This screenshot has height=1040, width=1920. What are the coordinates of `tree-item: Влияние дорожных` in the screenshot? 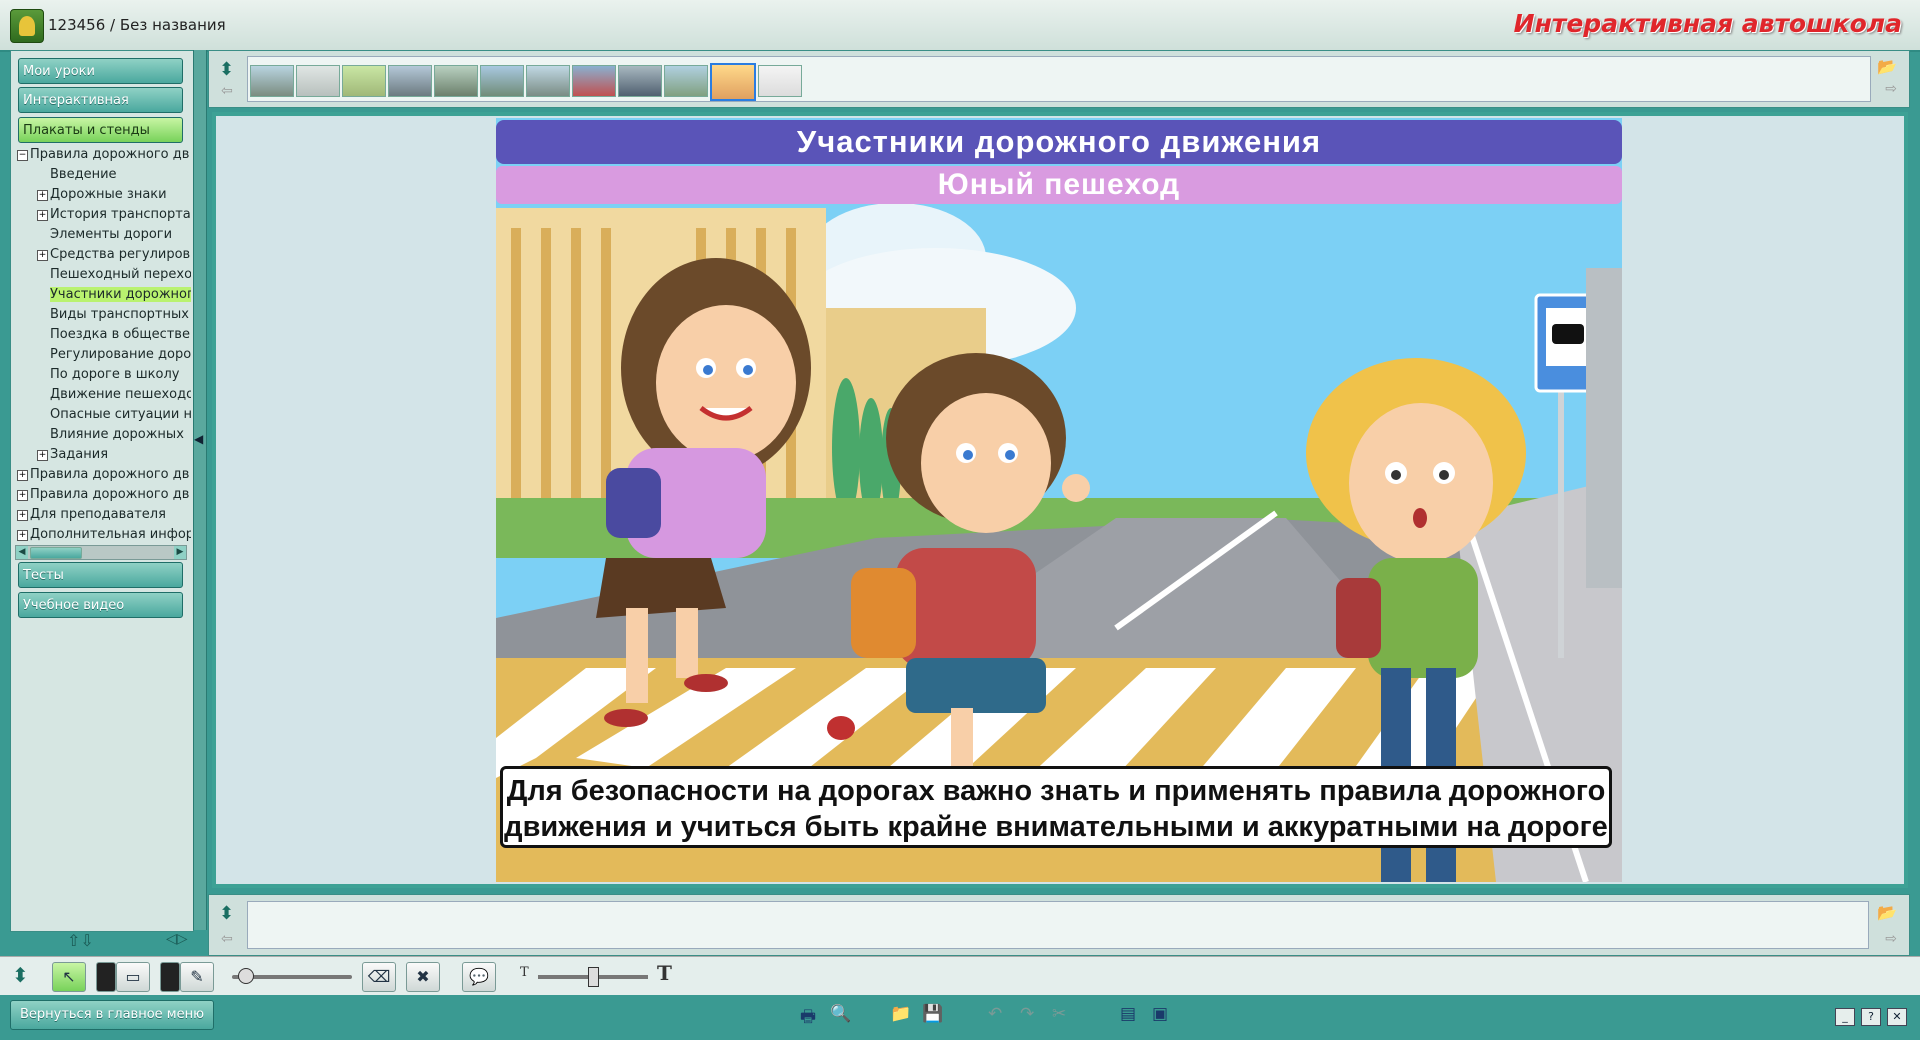 It's located at (120, 434).